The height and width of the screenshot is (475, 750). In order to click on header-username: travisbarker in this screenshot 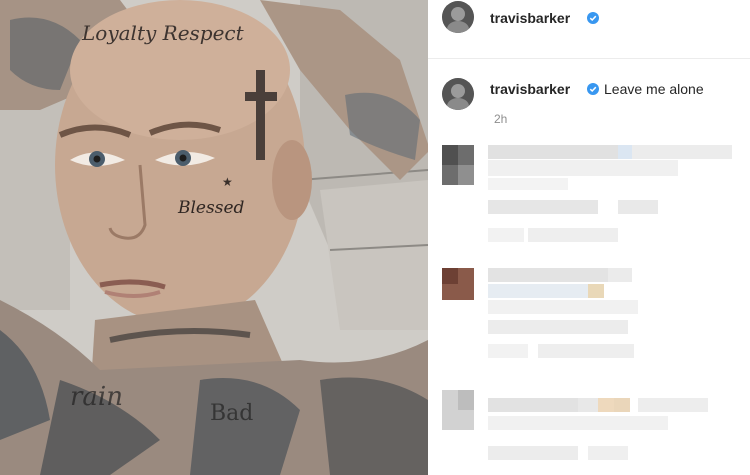, I will do `click(530, 18)`.